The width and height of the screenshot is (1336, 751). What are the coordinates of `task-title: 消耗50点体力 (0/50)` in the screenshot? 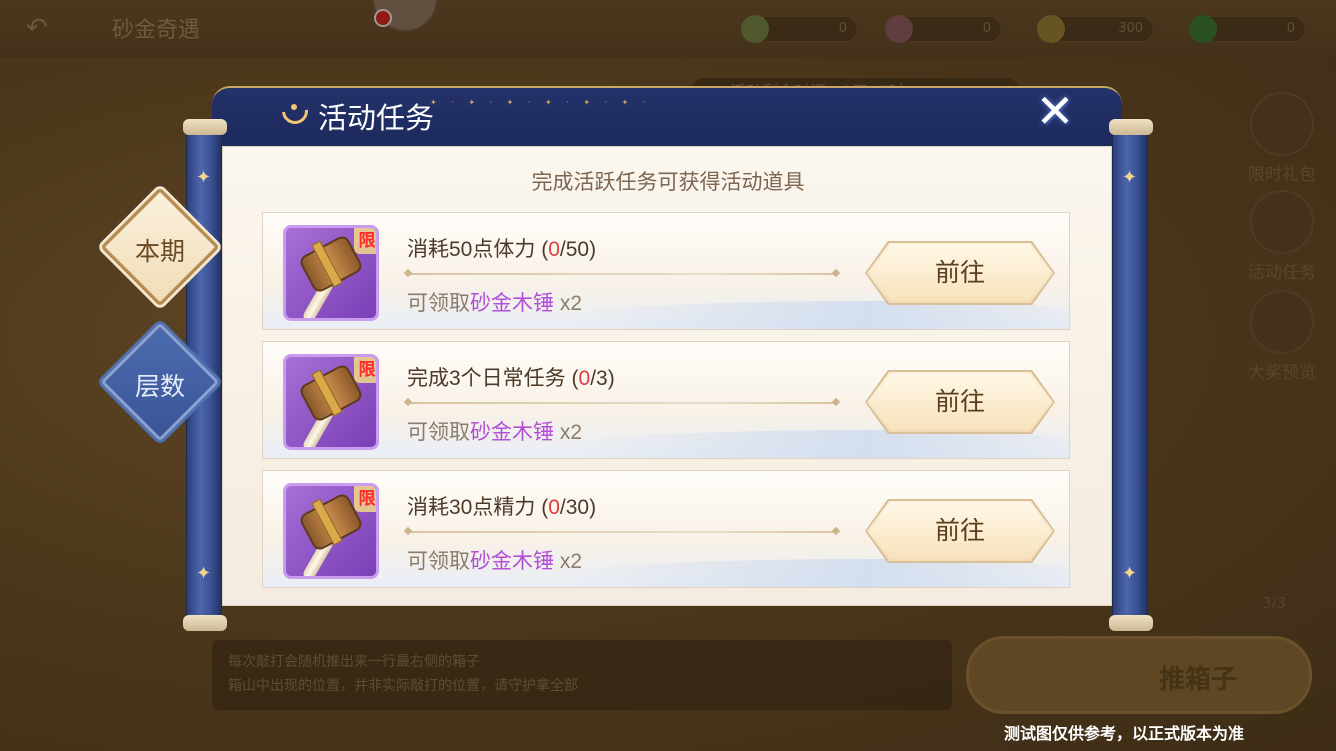 It's located at (501, 248).